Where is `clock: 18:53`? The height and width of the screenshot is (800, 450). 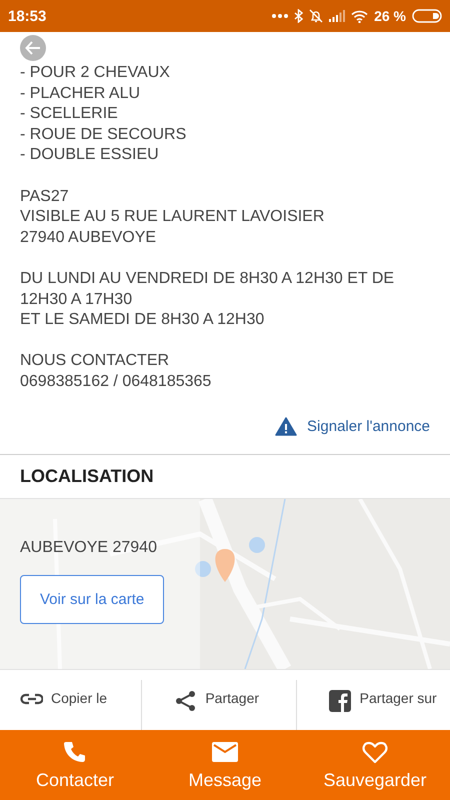
clock: 18:53 is located at coordinates (27, 16).